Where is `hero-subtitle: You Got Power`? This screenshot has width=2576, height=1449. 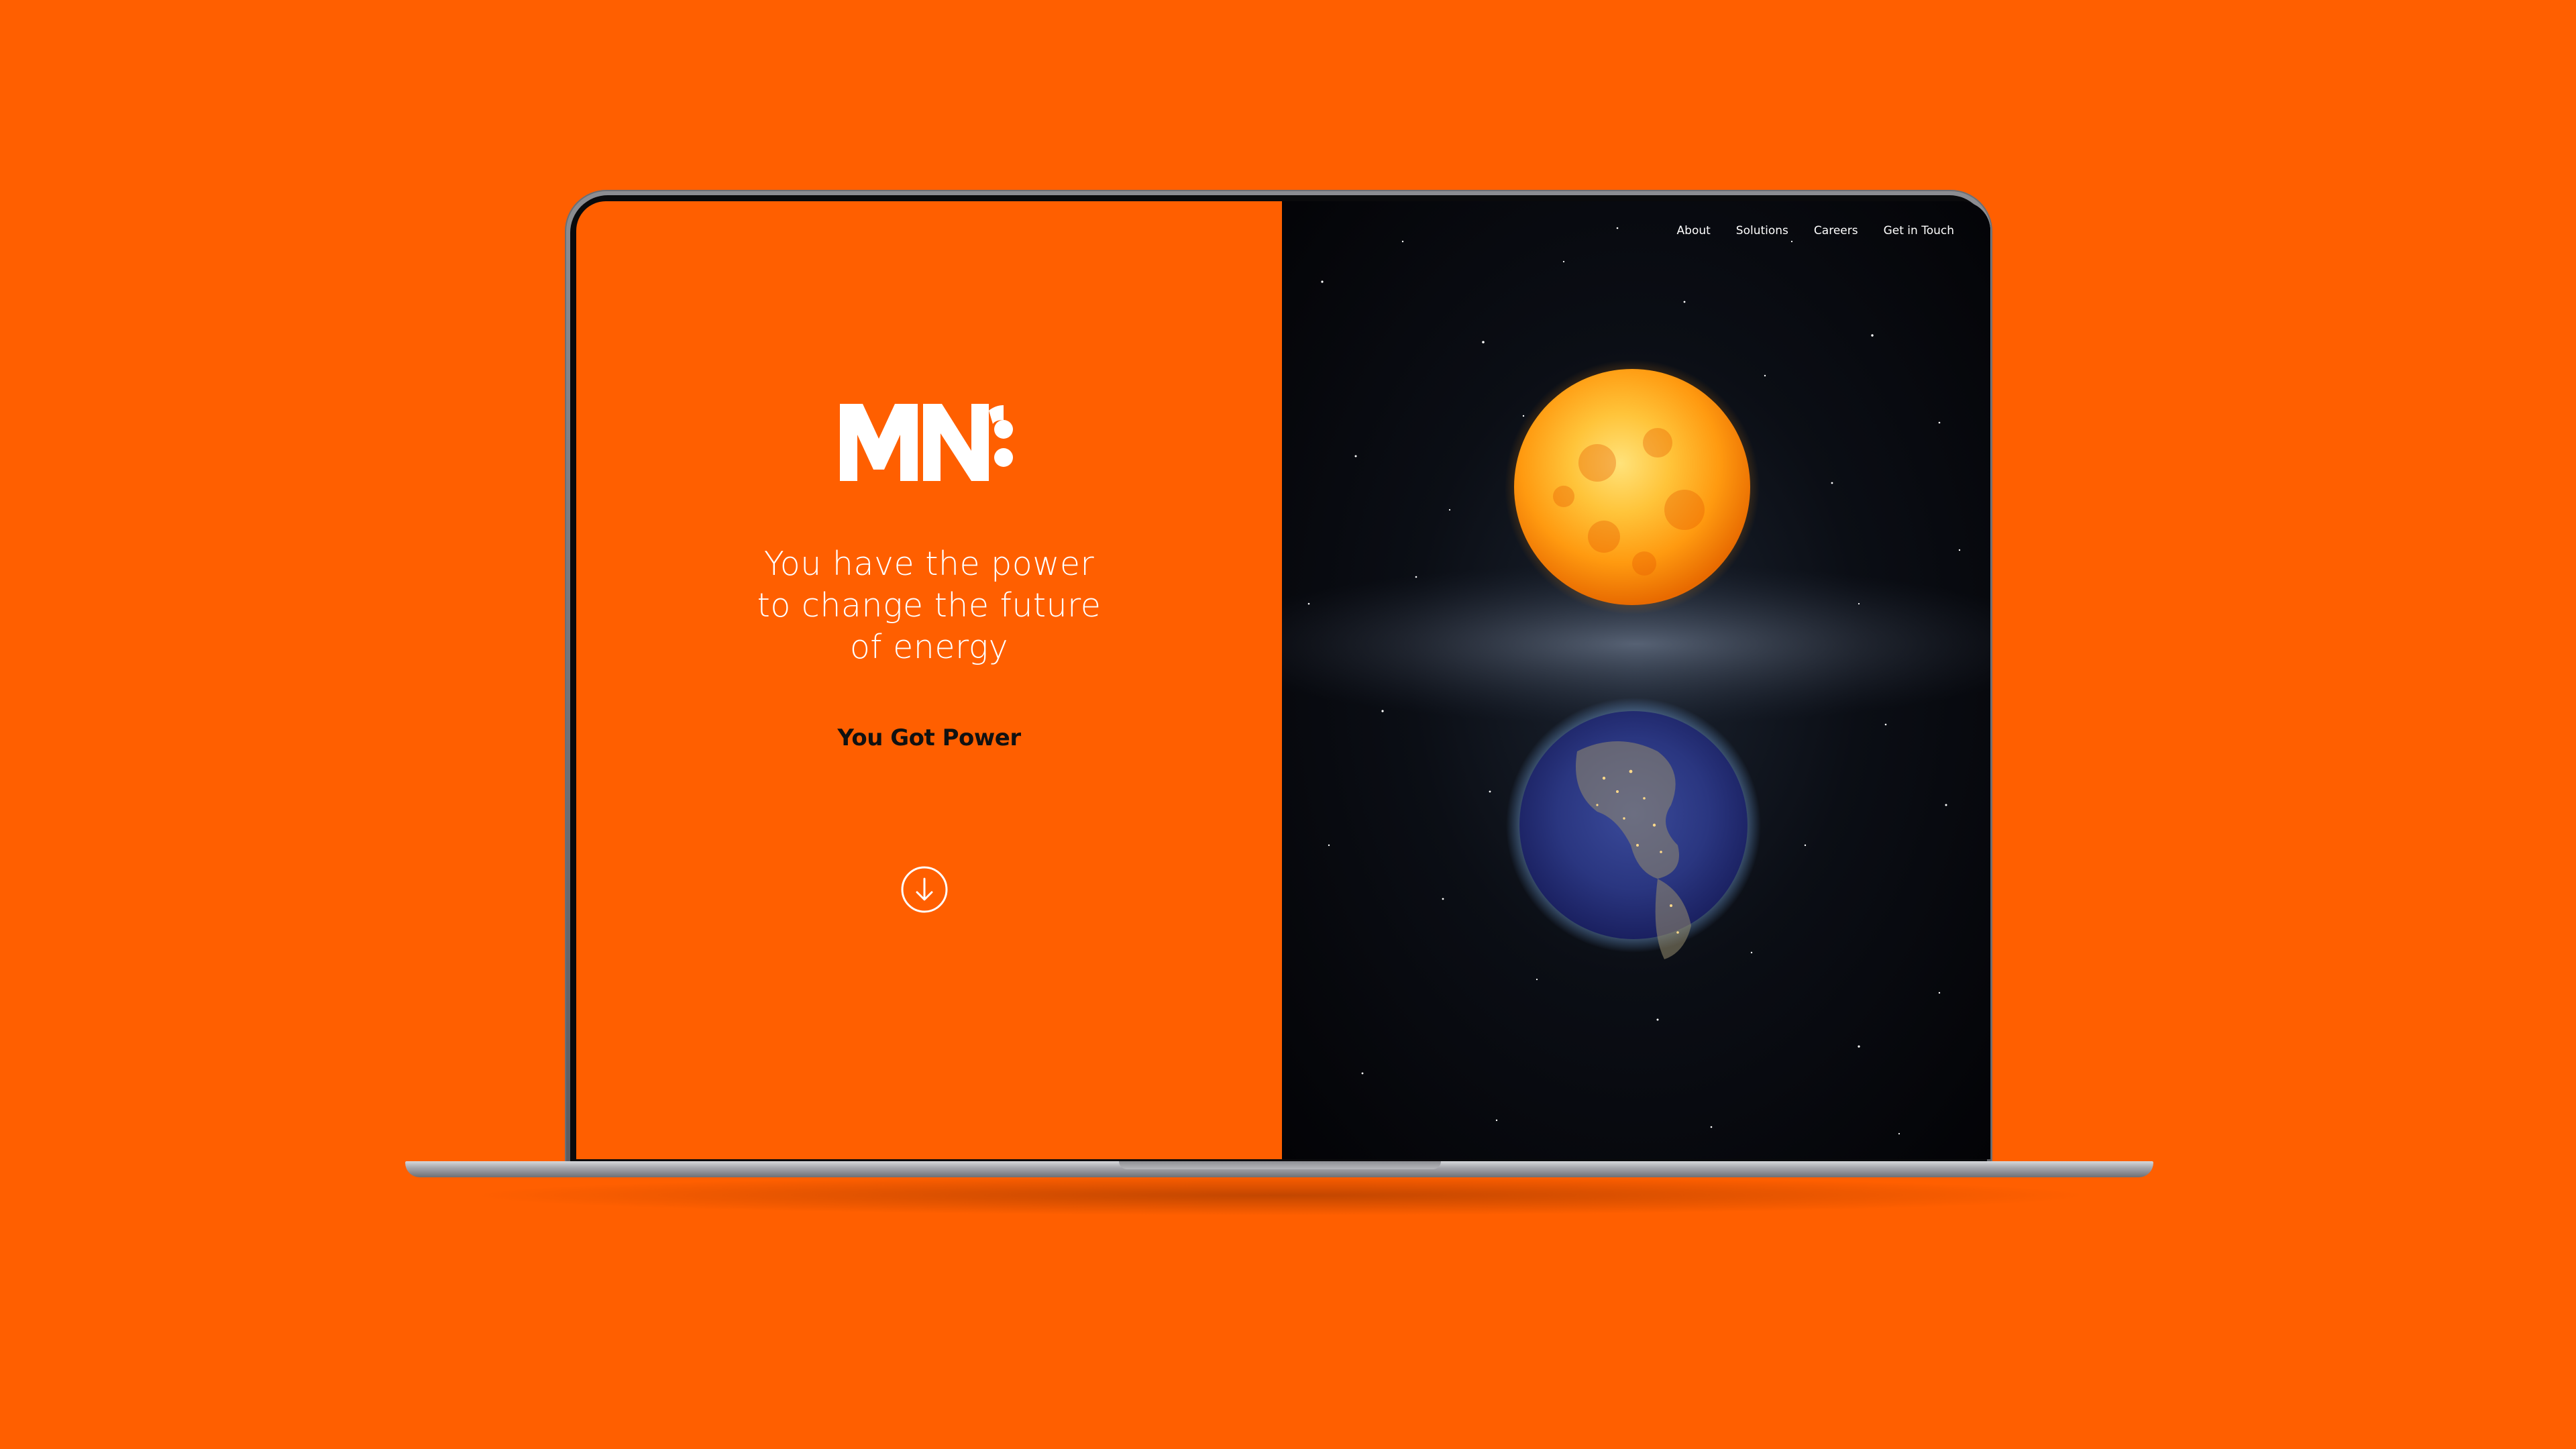
hero-subtitle: You Got Power is located at coordinates (929, 737).